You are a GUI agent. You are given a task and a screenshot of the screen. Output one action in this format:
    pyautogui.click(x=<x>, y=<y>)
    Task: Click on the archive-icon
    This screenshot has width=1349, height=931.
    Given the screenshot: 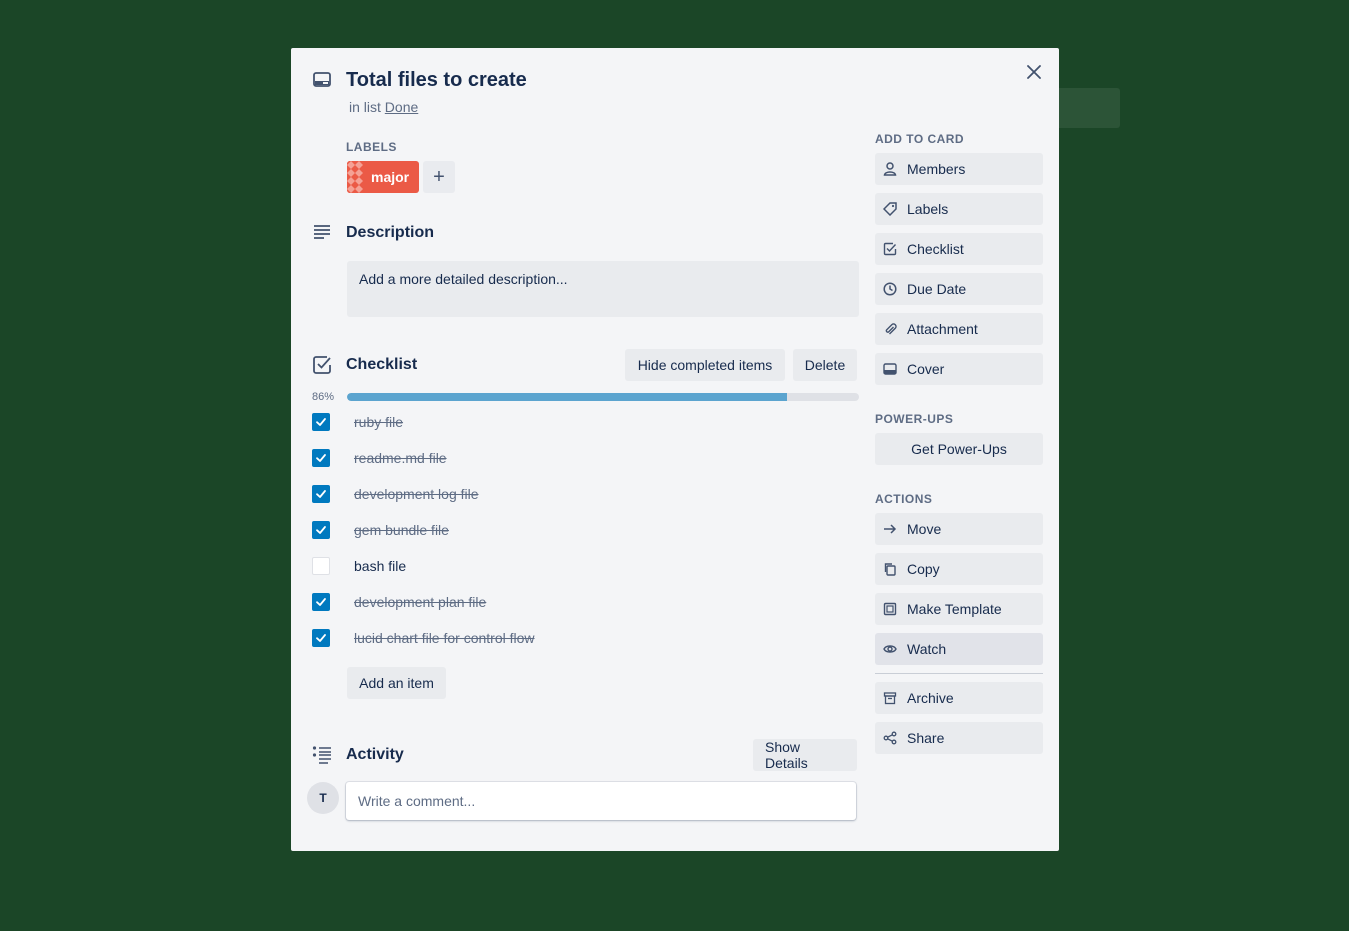 What is the action you would take?
    pyautogui.click(x=890, y=698)
    